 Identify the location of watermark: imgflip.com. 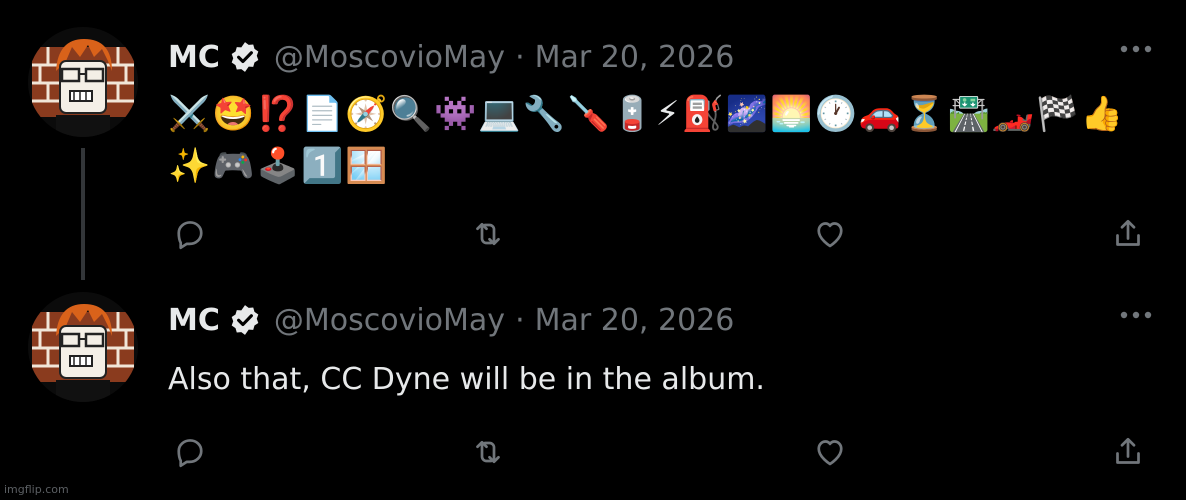
(36, 489).